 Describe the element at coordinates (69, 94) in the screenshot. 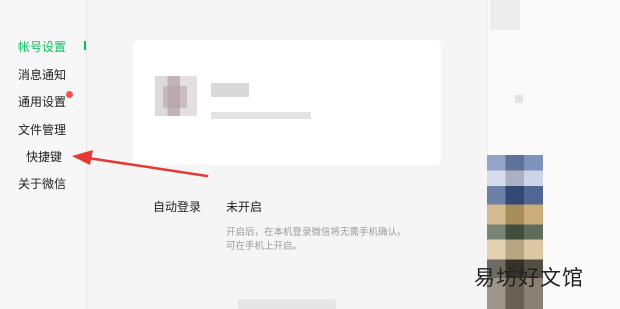

I see `notification-dot-icon` at that location.